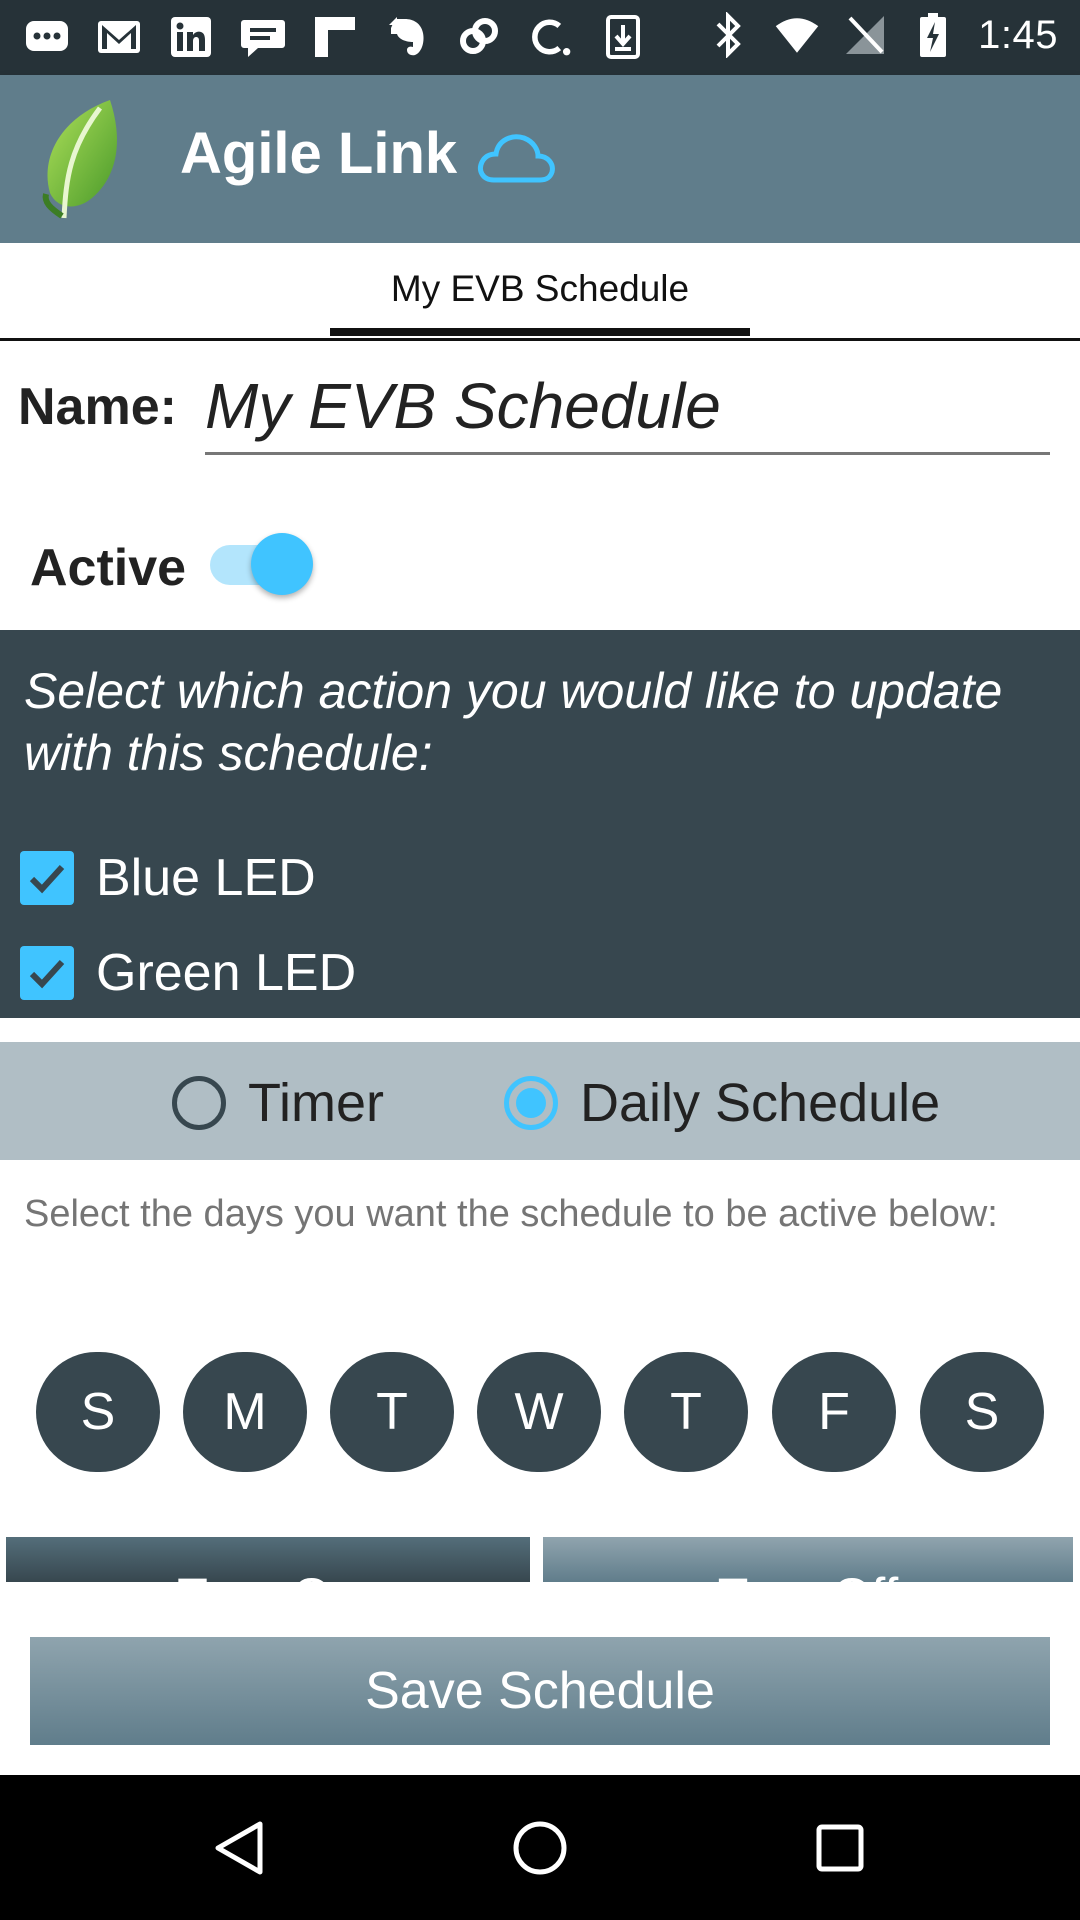  What do you see at coordinates (85, 160) in the screenshot?
I see `leaf-logo-icon` at bounding box center [85, 160].